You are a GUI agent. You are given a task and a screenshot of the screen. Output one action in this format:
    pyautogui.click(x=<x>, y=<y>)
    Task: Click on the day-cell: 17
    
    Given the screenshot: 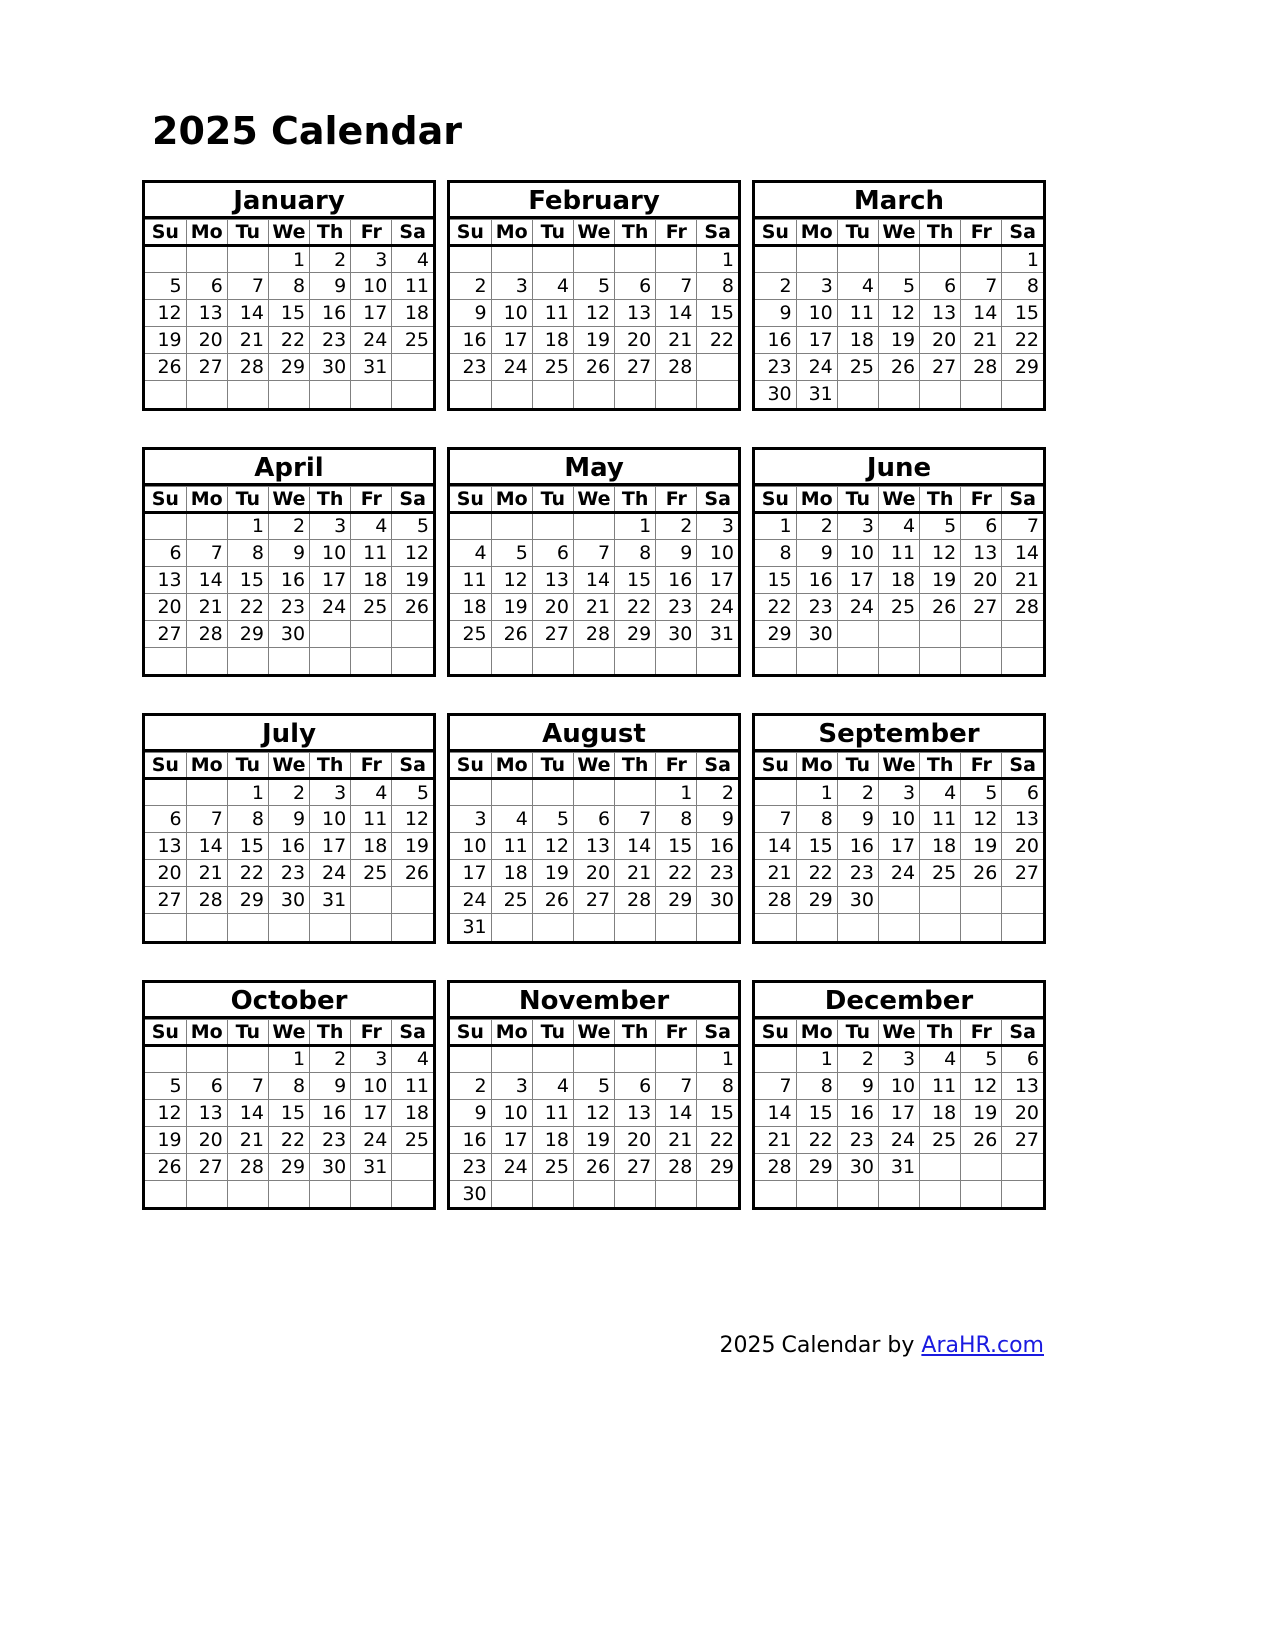 What is the action you would take?
    pyautogui.click(x=899, y=846)
    